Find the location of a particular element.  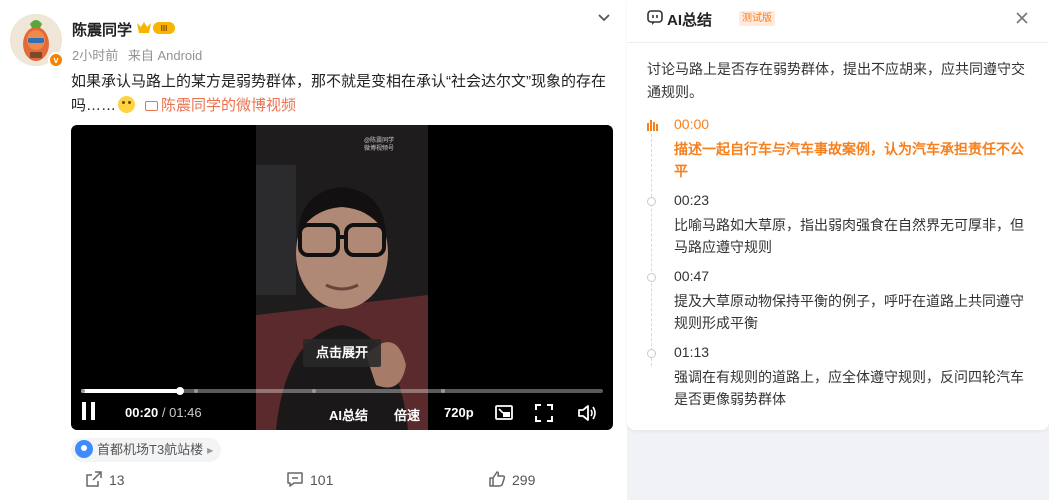

beta-badge: 测试版 is located at coordinates (757, 18).